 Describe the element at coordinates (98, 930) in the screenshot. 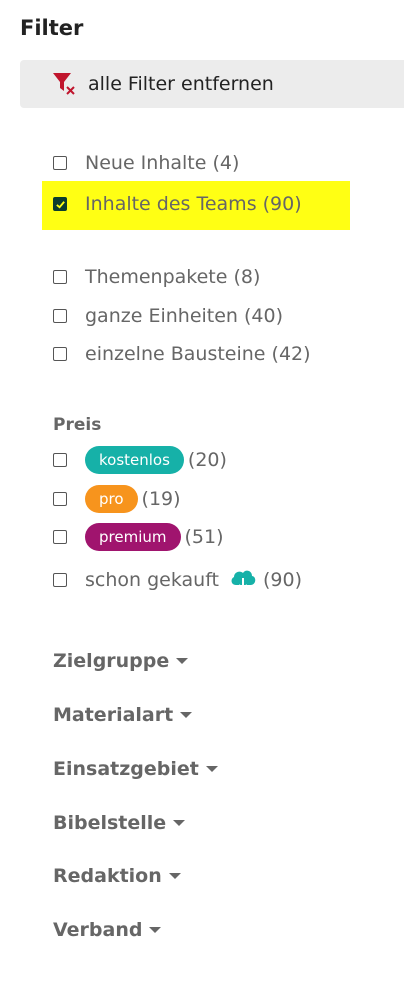

I see `dropdown-label: Verband` at that location.